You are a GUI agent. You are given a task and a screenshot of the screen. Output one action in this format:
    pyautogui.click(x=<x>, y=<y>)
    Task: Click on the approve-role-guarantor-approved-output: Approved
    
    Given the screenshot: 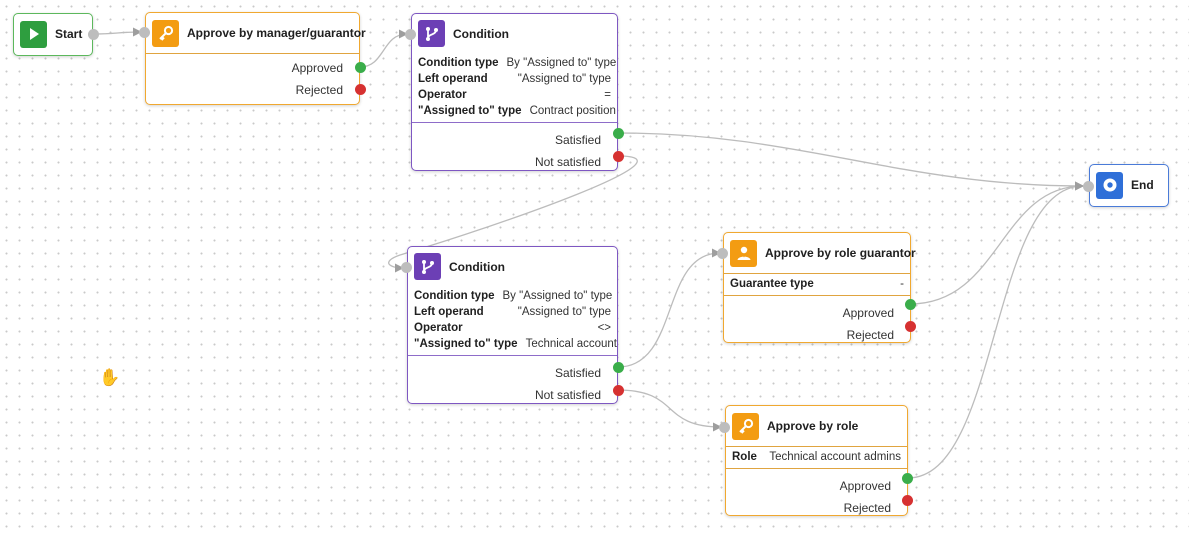 What is the action you would take?
    pyautogui.click(x=868, y=313)
    